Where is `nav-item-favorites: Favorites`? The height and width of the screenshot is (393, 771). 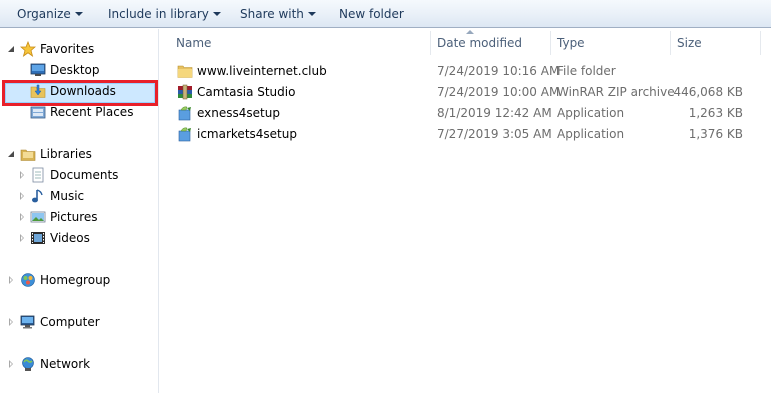 nav-item-favorites: Favorites is located at coordinates (79, 49).